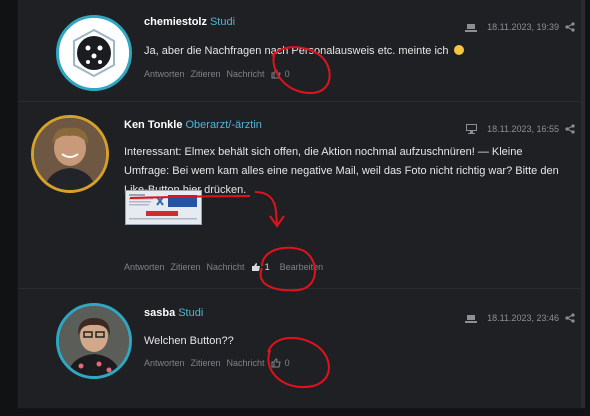 This screenshot has height=416, width=590. What do you see at coordinates (153, 125) in the screenshot?
I see `author-username: Ken Tonkle` at bounding box center [153, 125].